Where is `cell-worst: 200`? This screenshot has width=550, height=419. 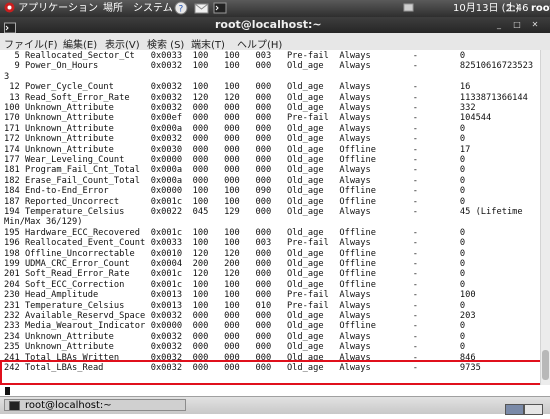
cell-worst: 200 is located at coordinates (232, 264).